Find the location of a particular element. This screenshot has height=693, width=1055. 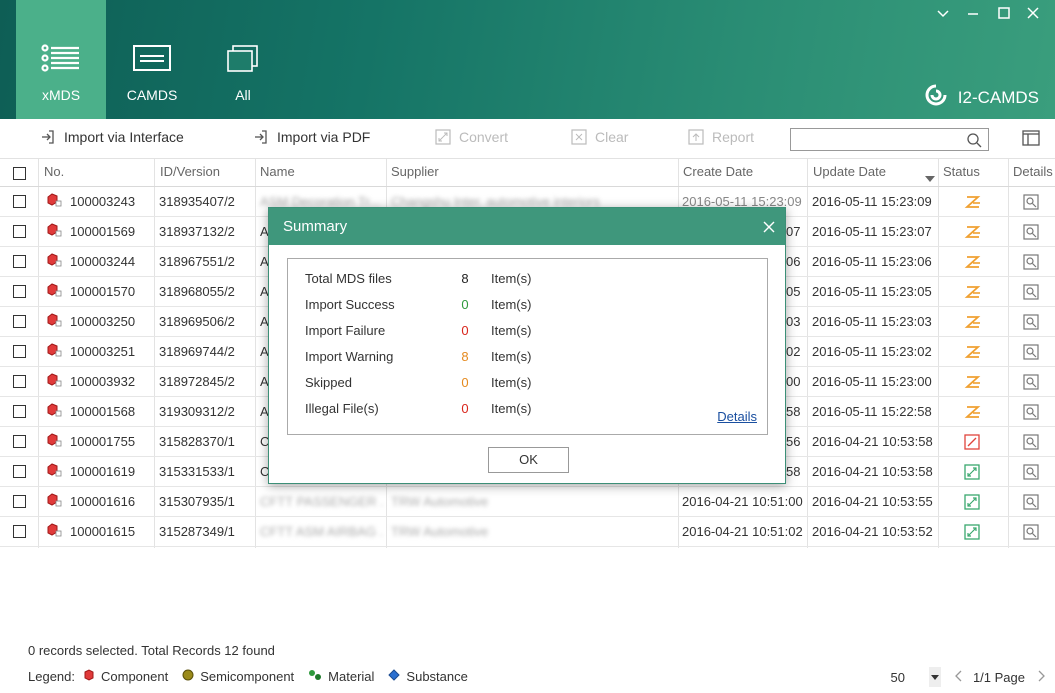

dialog-close-icon is located at coordinates (769, 226).